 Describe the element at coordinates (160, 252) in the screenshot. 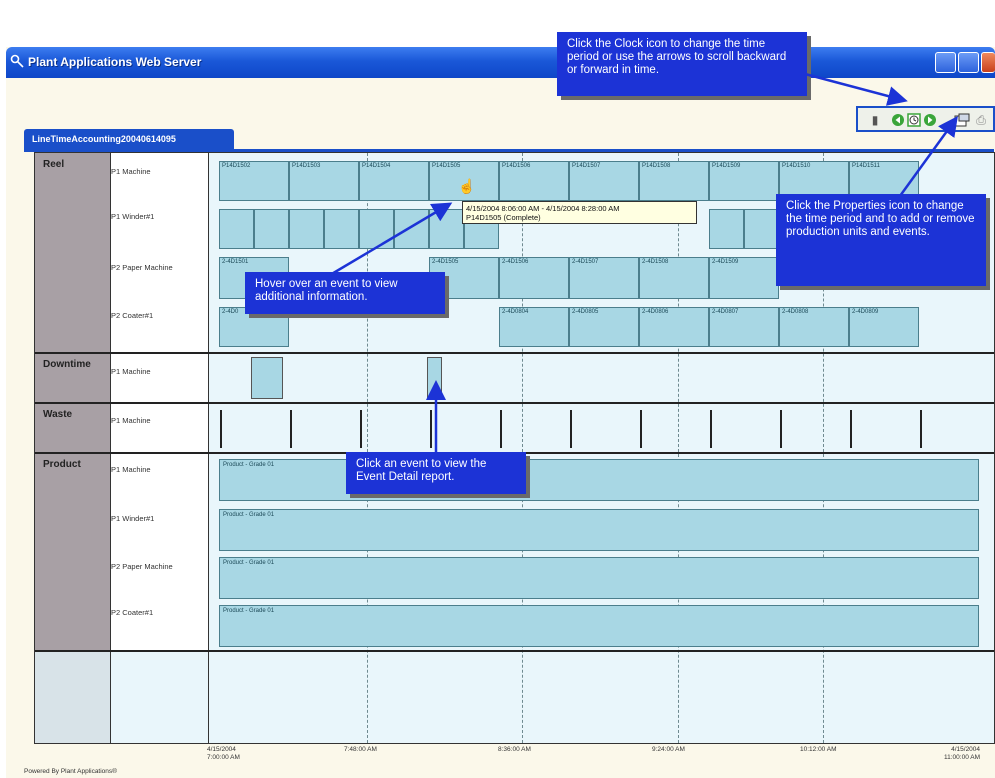

I see `units-reel` at that location.